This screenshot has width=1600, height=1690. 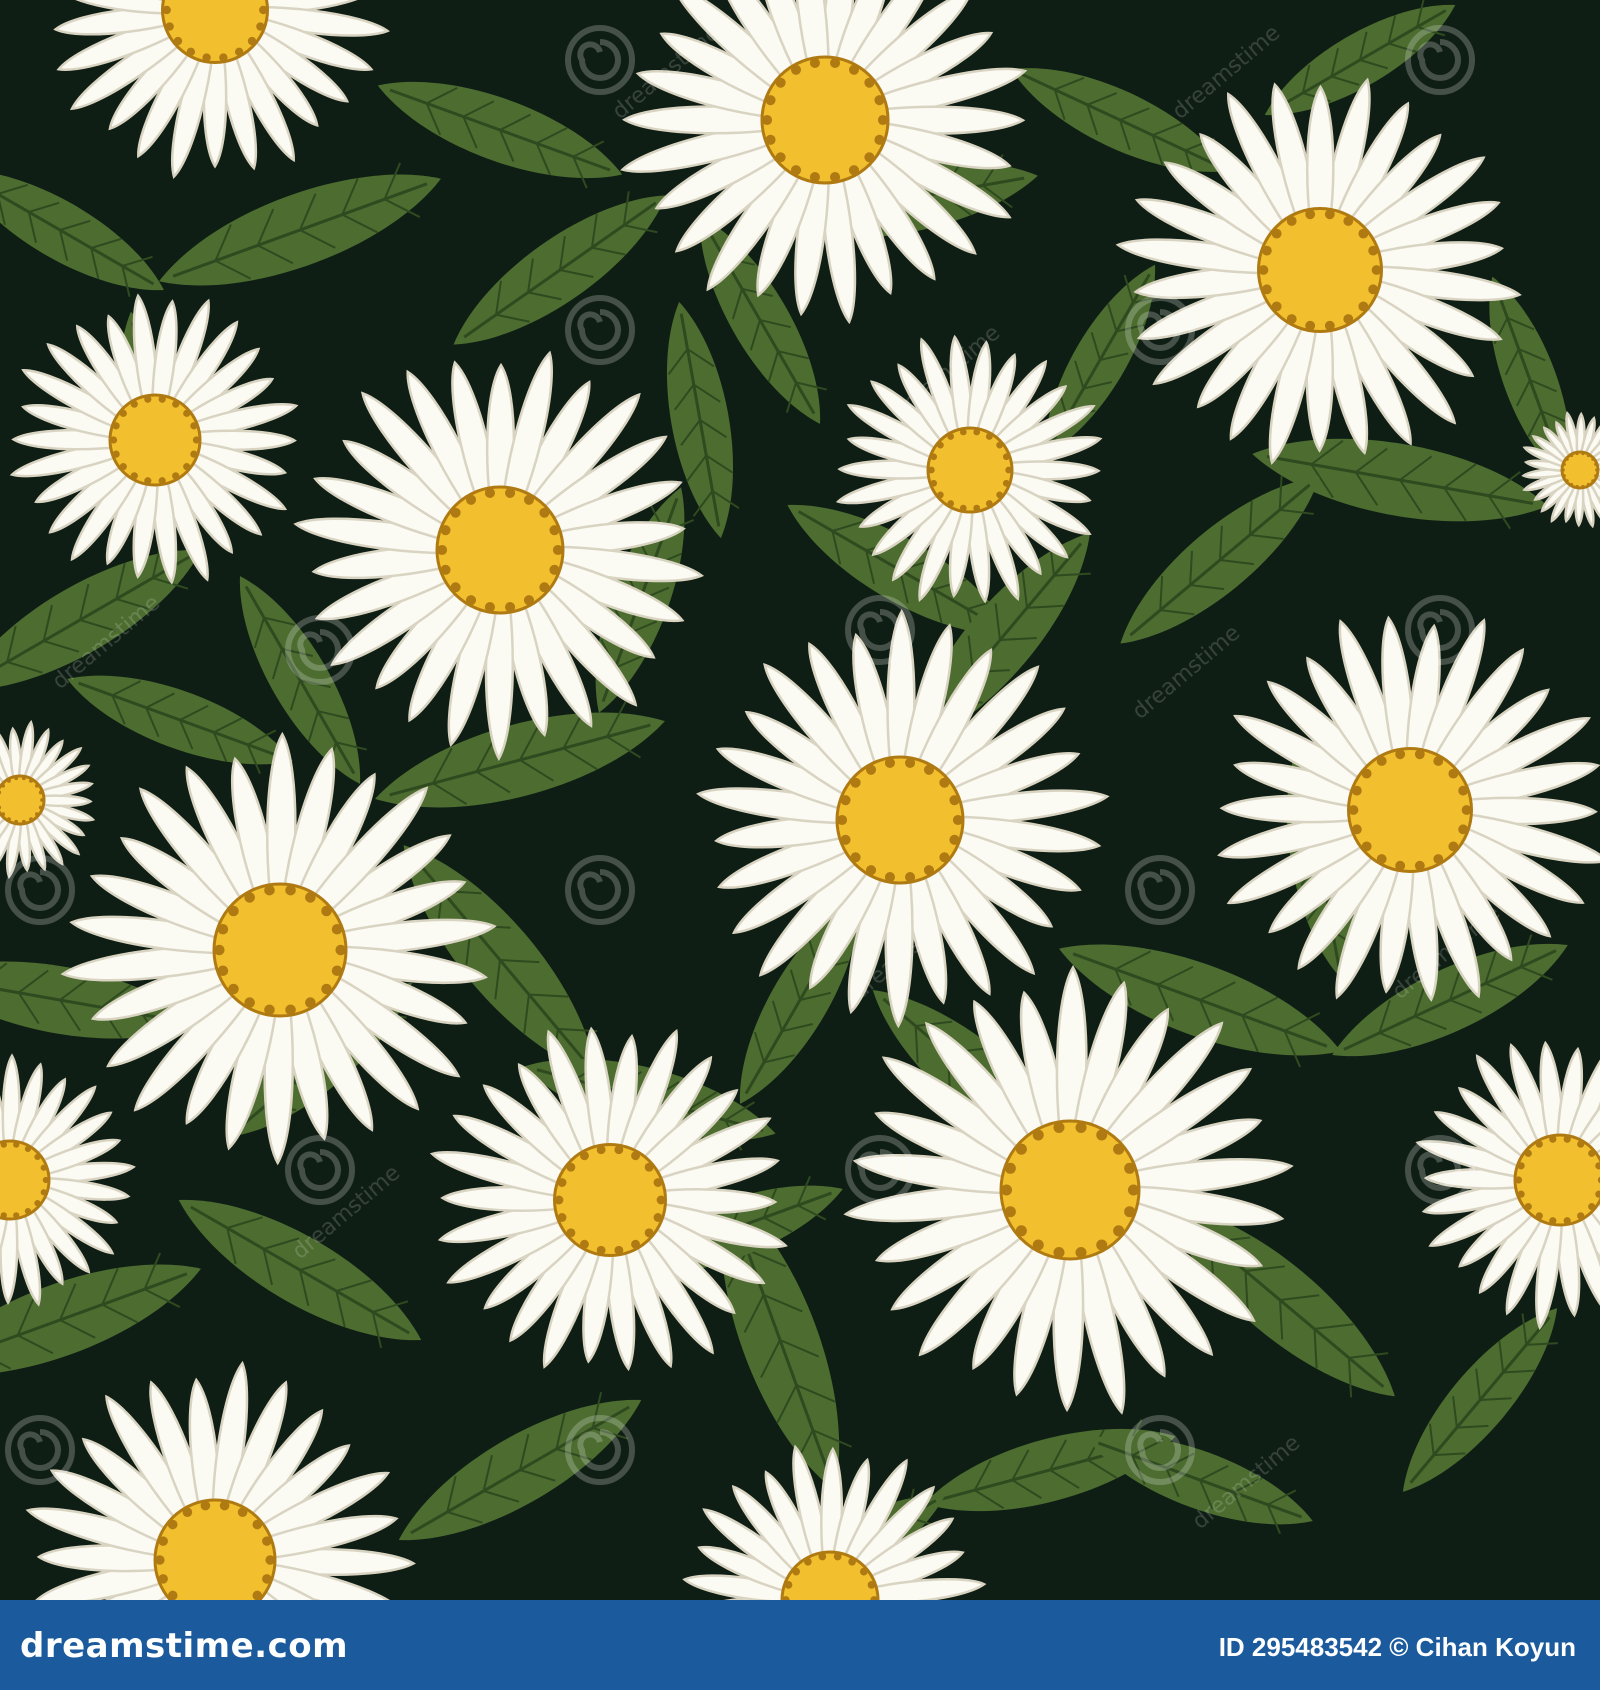 What do you see at coordinates (1397, 1647) in the screenshot?
I see `footer-credit: ID 295483542 © Cihan Koyun` at bounding box center [1397, 1647].